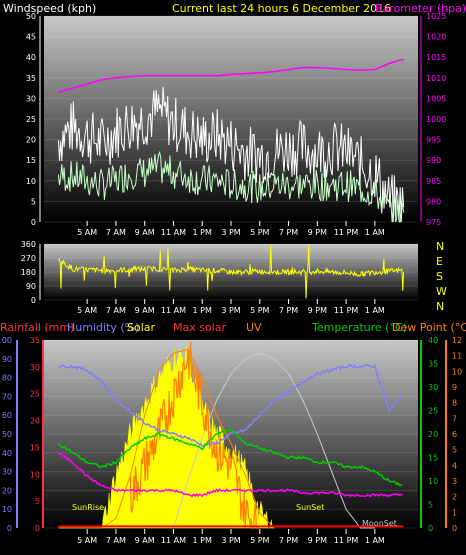 The height and width of the screenshot is (555, 466). I want to click on wind-y-tick: 25, so click(31, 119).